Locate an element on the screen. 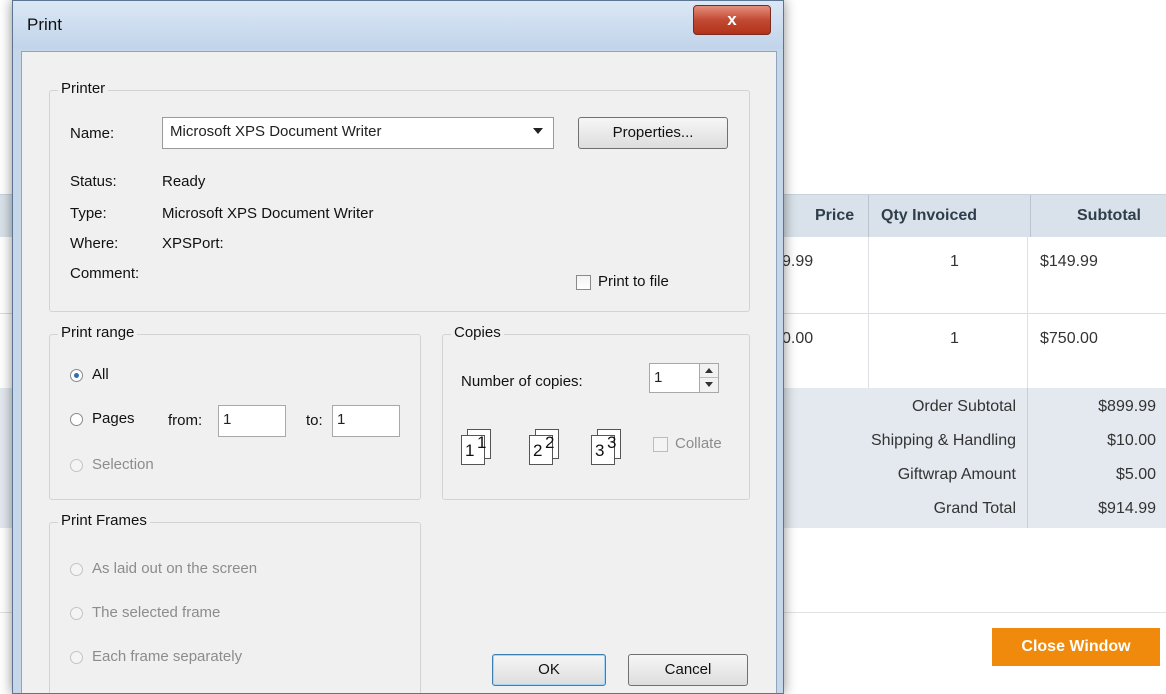 The image size is (1166, 694). copies-legend: Copies is located at coordinates (477, 332).